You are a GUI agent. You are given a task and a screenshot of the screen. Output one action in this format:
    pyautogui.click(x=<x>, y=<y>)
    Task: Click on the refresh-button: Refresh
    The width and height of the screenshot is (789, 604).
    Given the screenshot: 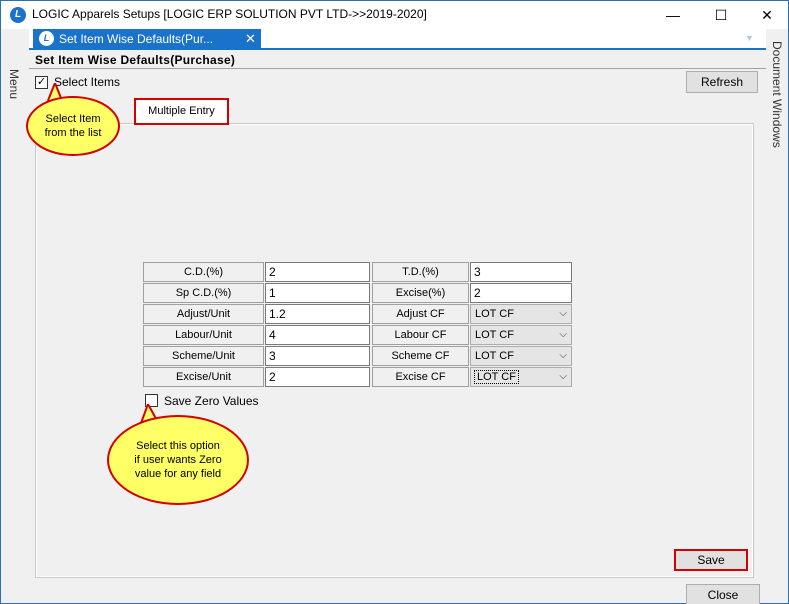 What is the action you would take?
    pyautogui.click(x=722, y=82)
    